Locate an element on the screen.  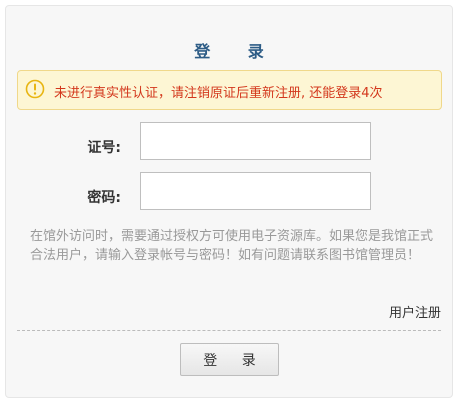
page-title: 登 录 is located at coordinates (237, 51).